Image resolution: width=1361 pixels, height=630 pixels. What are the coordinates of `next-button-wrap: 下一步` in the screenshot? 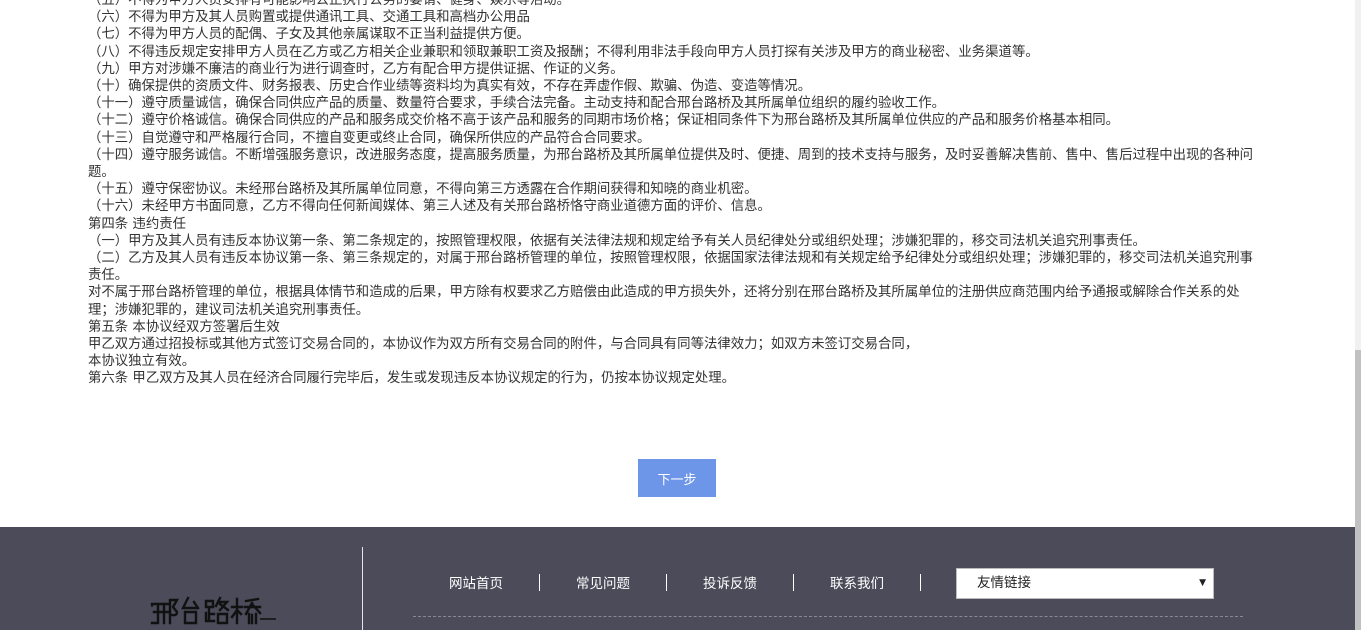 It's located at (677, 478).